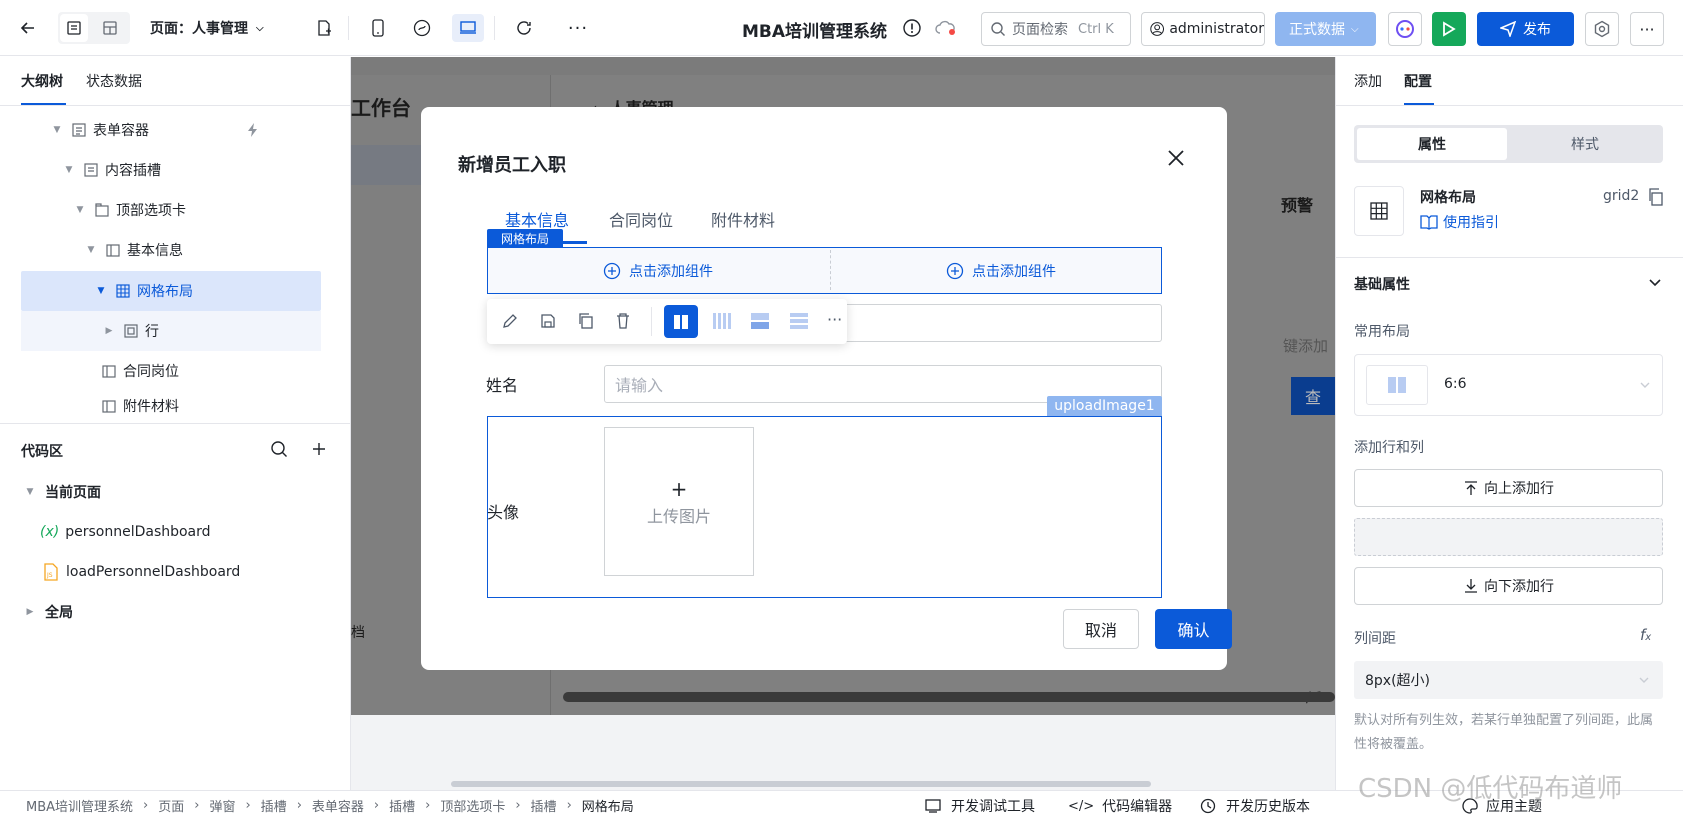 This screenshot has height=817, width=1683. What do you see at coordinates (510, 321) in the screenshot?
I see `edit-icon` at bounding box center [510, 321].